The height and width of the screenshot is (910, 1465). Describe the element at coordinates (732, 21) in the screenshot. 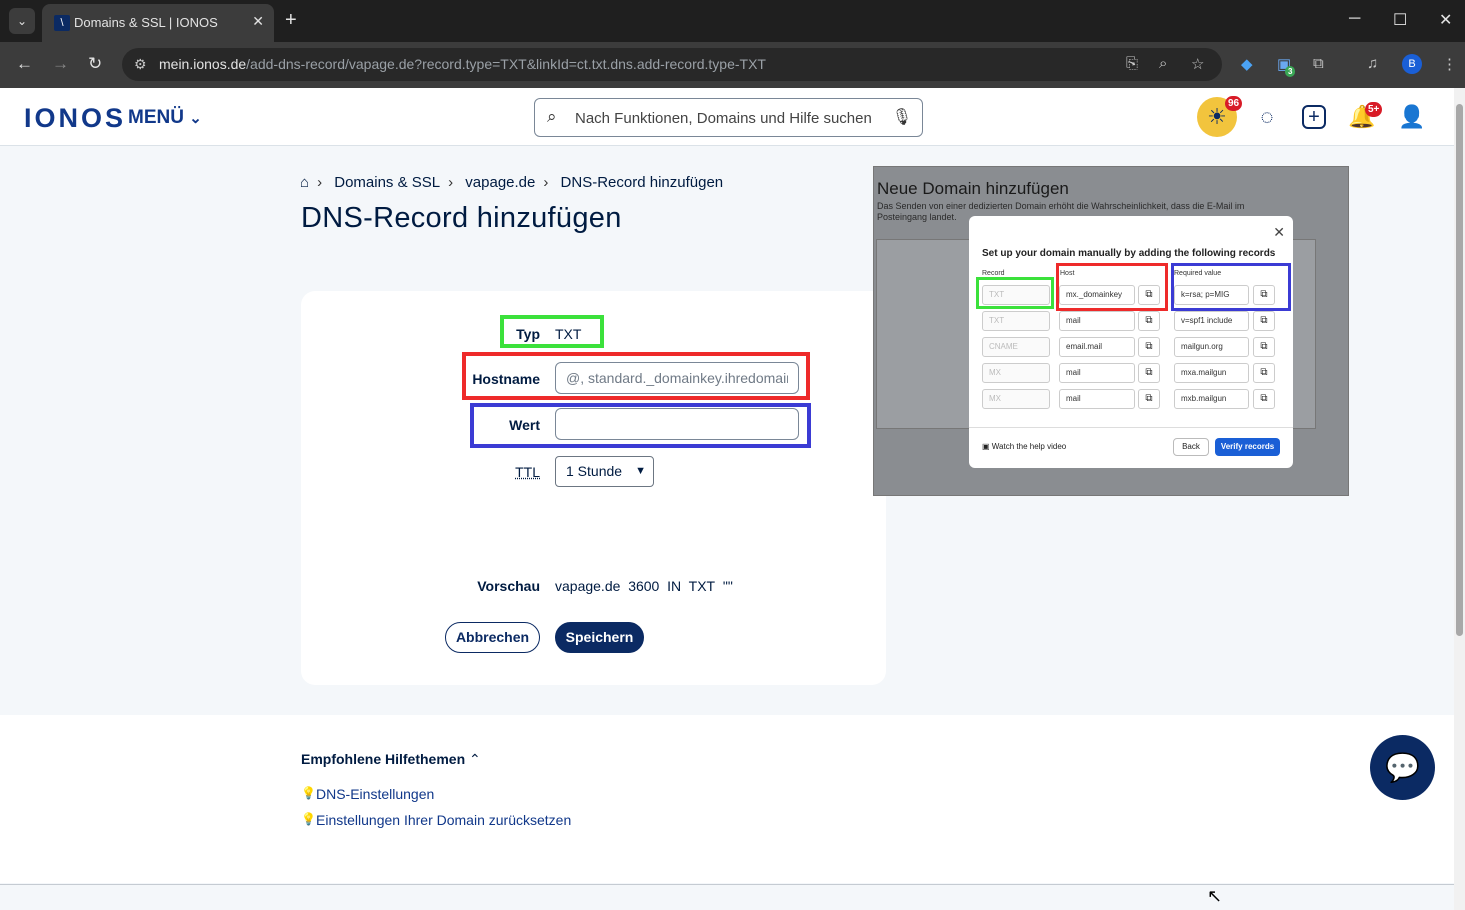

I see `browser-tab-bar: ⌄ \ Domains & SSL | IONOS ✕ + ─ ☐ ✕` at that location.